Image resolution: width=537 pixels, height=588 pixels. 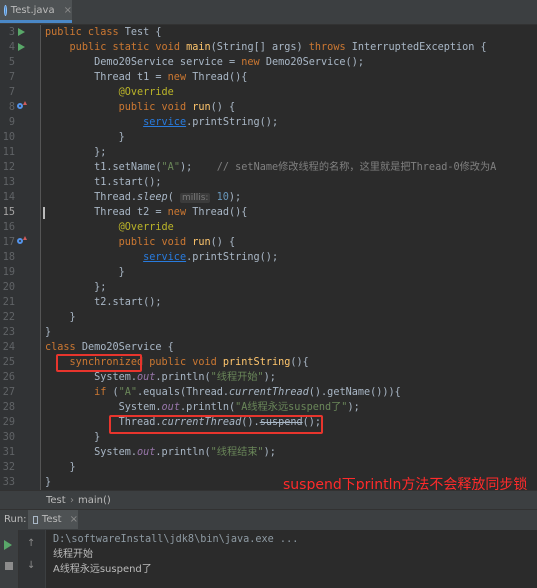 What do you see at coordinates (268, 227) in the screenshot?
I see `code-line: 16 @Override` at bounding box center [268, 227].